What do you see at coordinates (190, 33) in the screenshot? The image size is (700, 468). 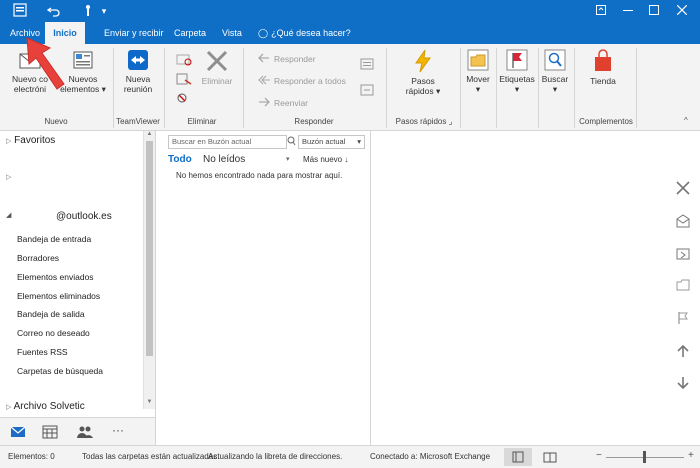 I see `tab-carpeta: Carpeta` at bounding box center [190, 33].